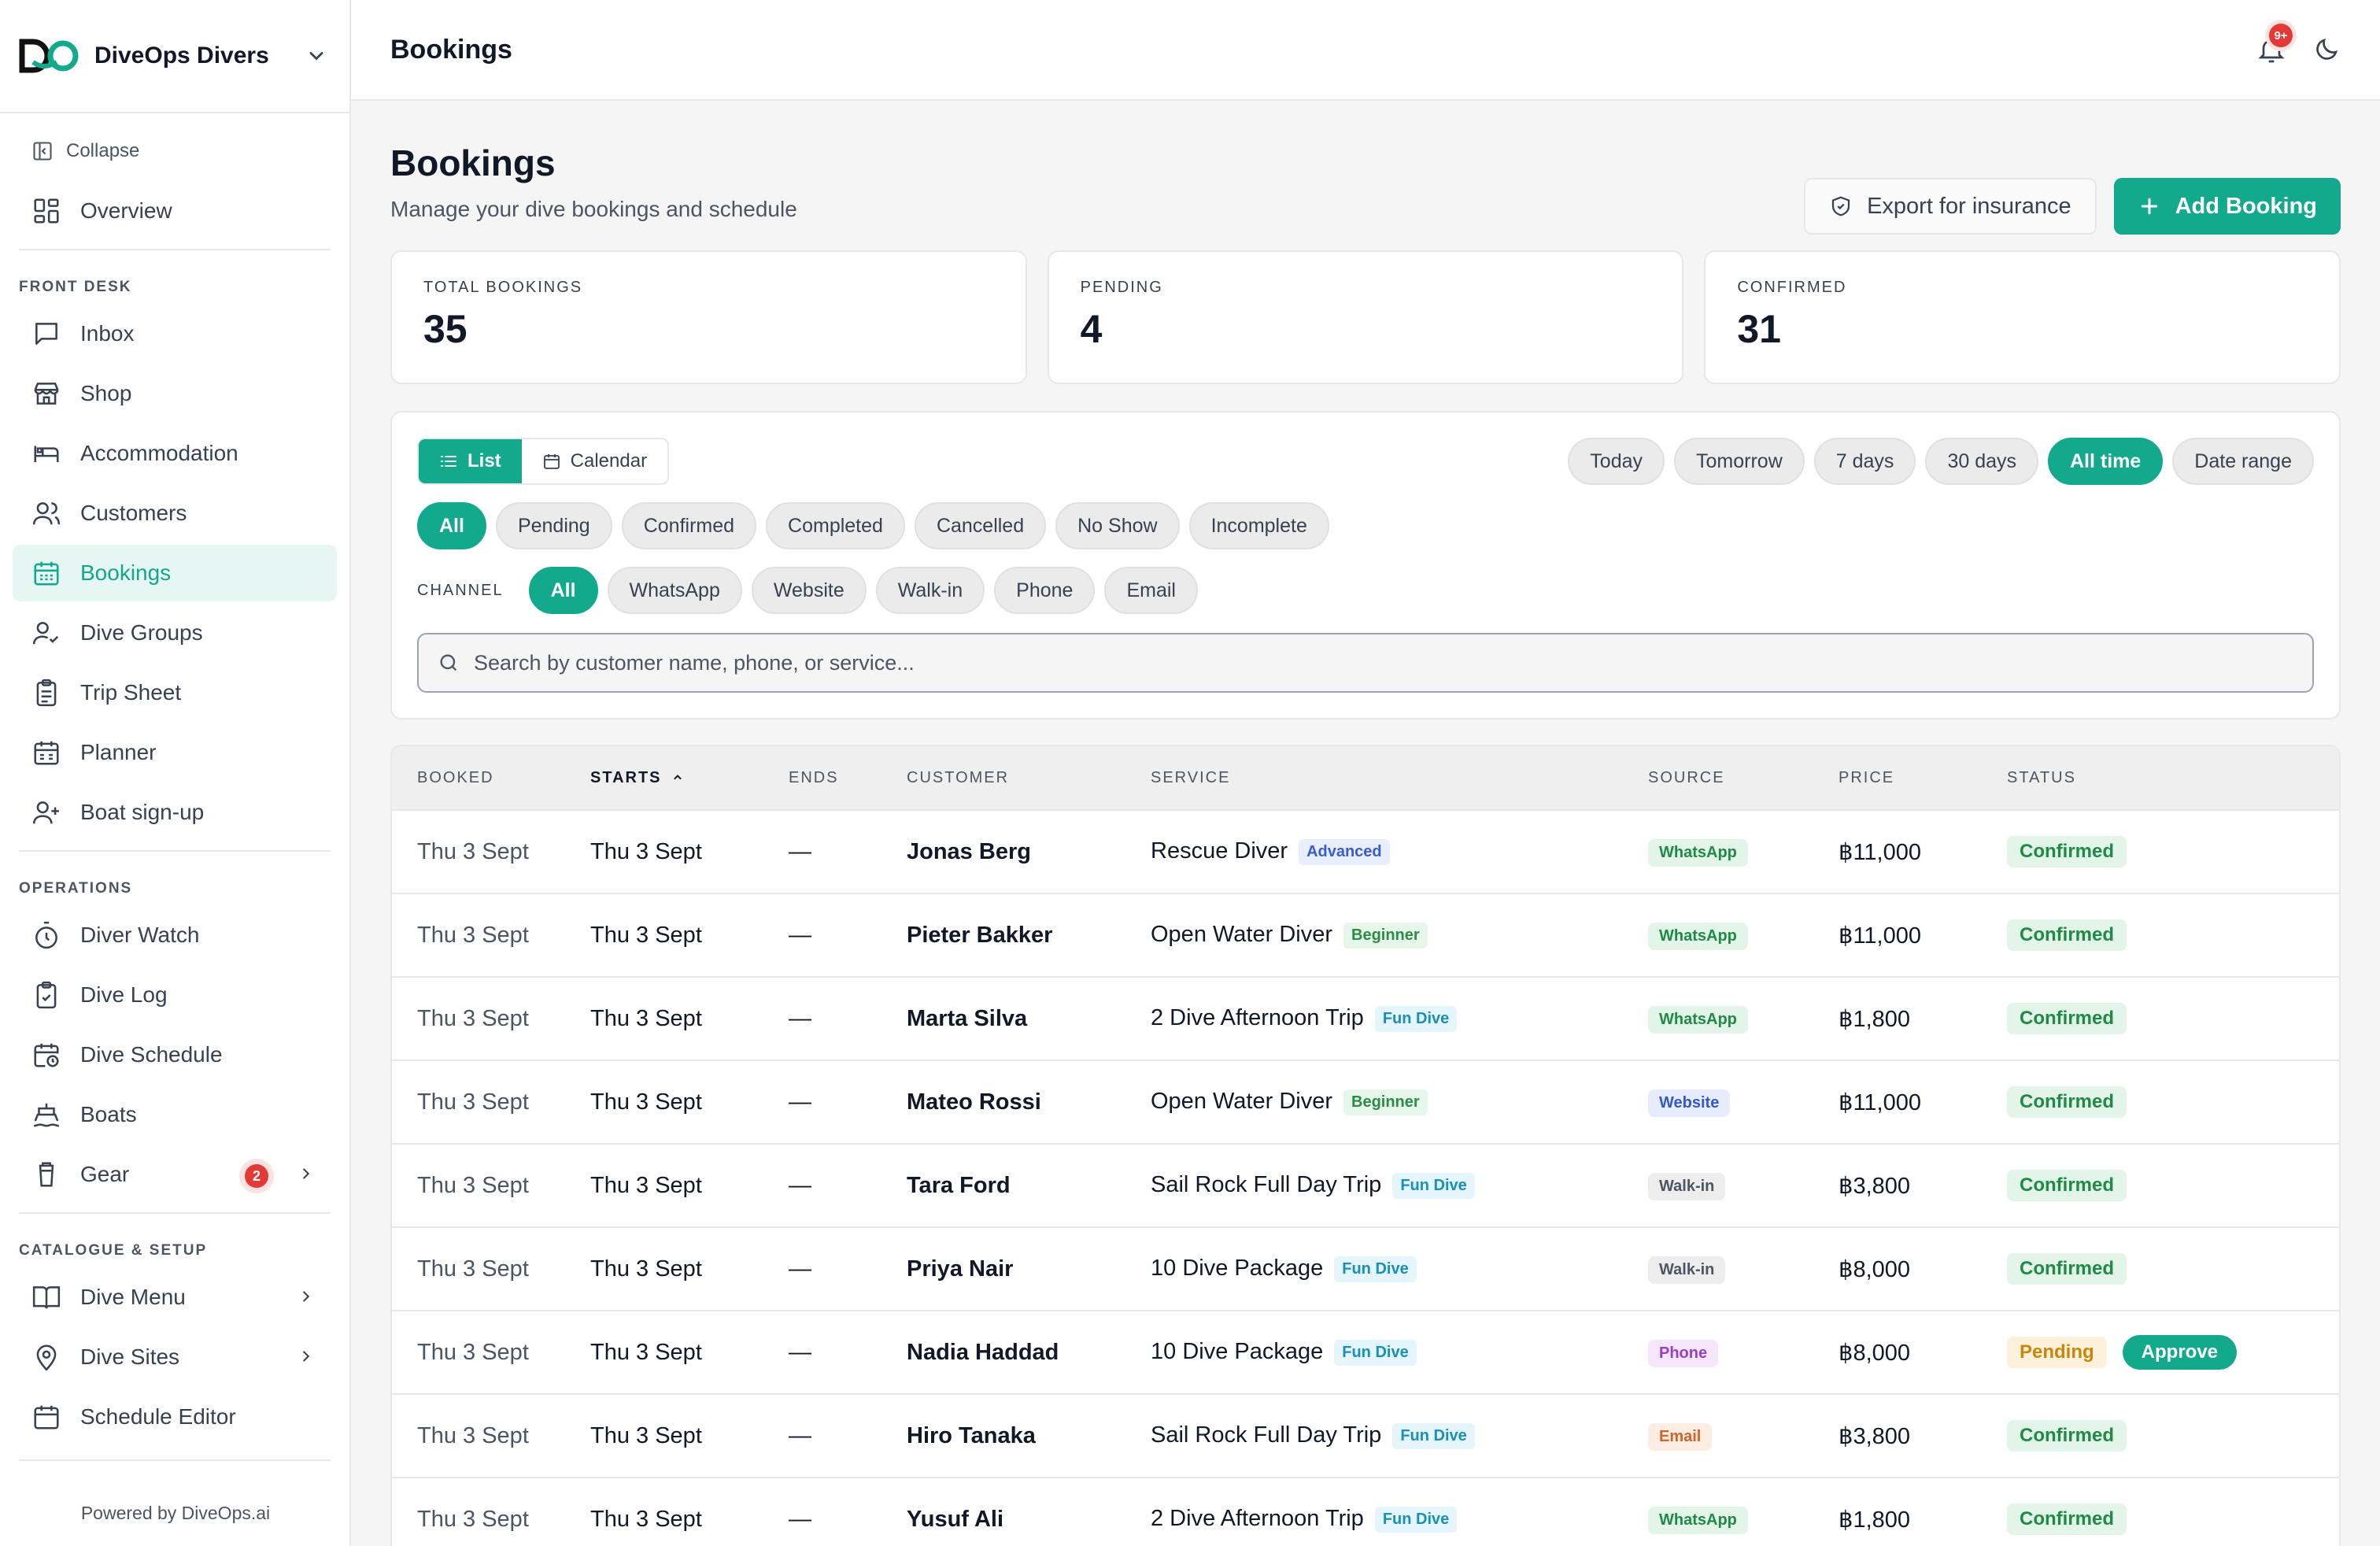 The image size is (2380, 1546). What do you see at coordinates (108, 333) in the screenshot?
I see `sidebar-item-label: Inbox` at bounding box center [108, 333].